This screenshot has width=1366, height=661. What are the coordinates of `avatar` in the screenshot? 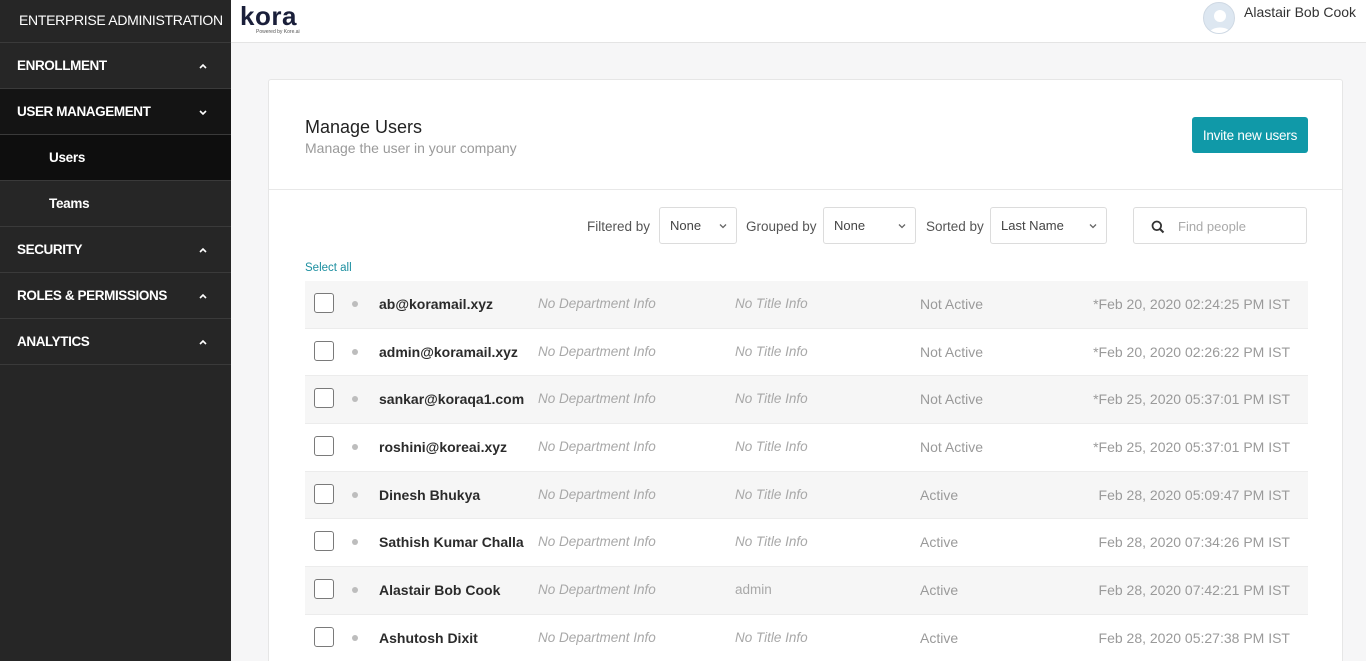 It's located at (1219, 18).